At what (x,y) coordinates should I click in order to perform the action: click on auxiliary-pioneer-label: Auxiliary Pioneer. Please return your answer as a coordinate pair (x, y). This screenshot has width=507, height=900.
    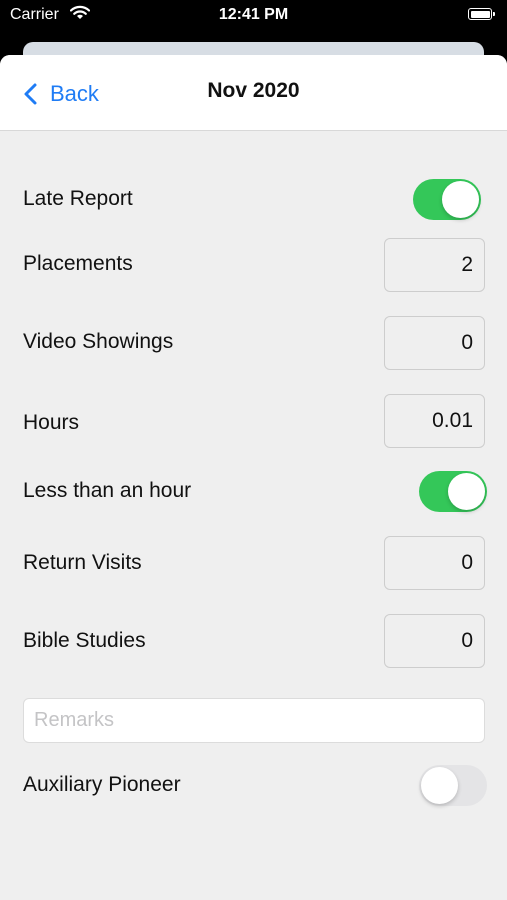
    Looking at the image, I should click on (102, 784).